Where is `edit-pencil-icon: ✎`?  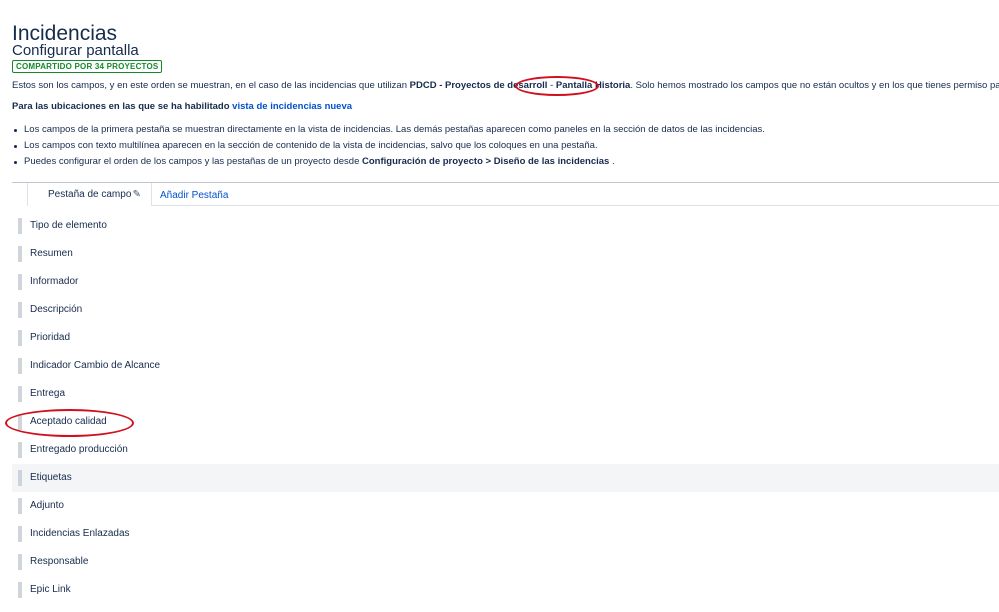
edit-pencil-icon: ✎ is located at coordinates (137, 194).